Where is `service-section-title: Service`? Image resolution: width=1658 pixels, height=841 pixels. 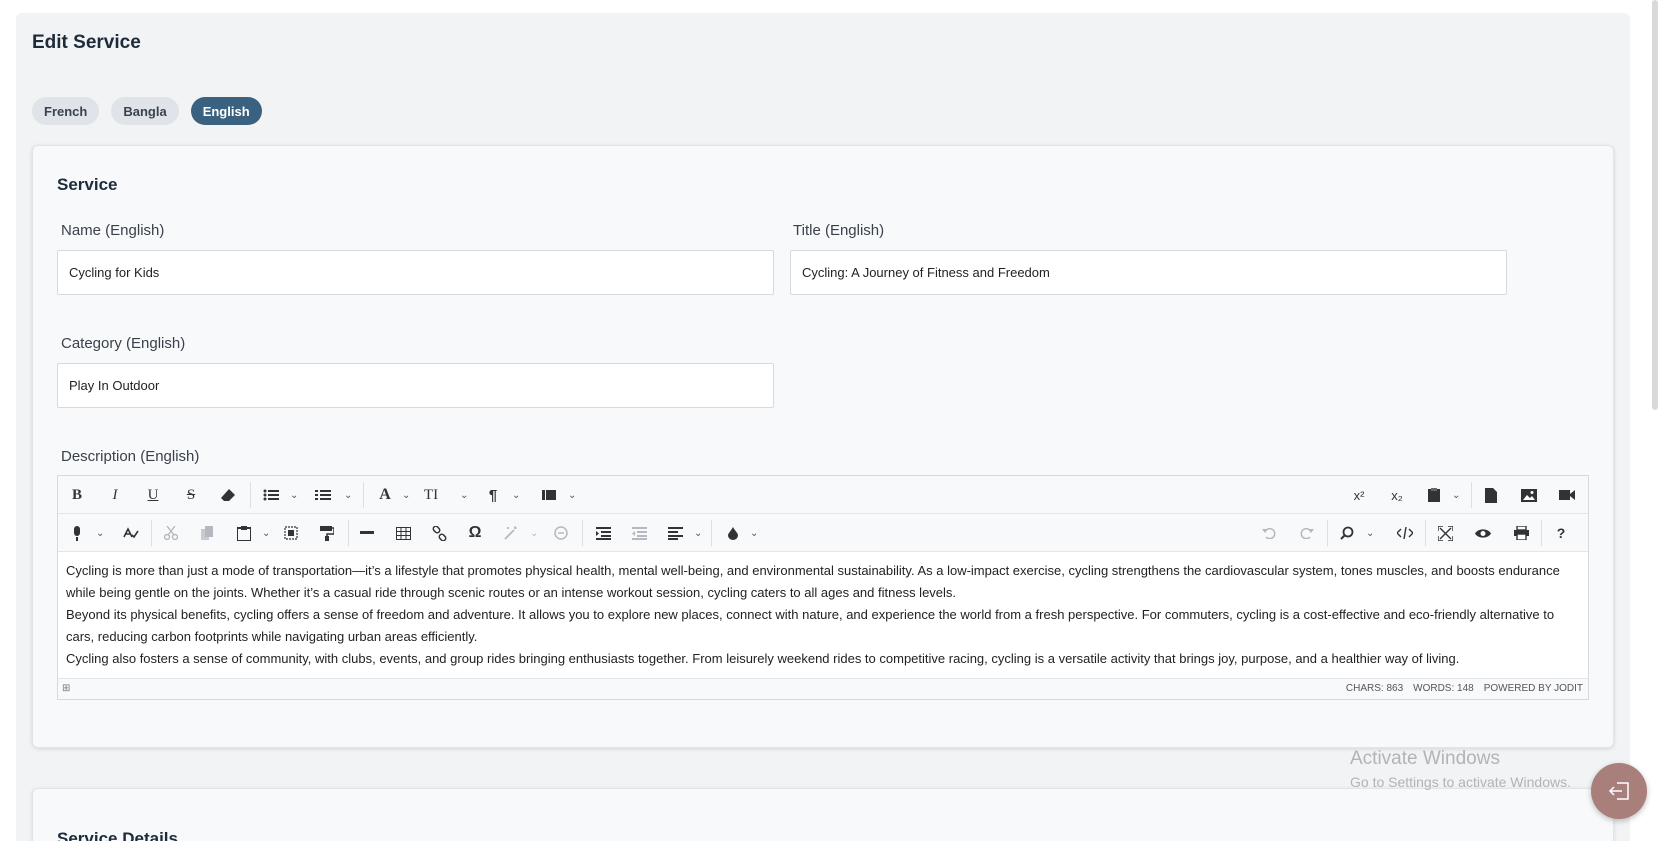
service-section-title: Service is located at coordinates (87, 184).